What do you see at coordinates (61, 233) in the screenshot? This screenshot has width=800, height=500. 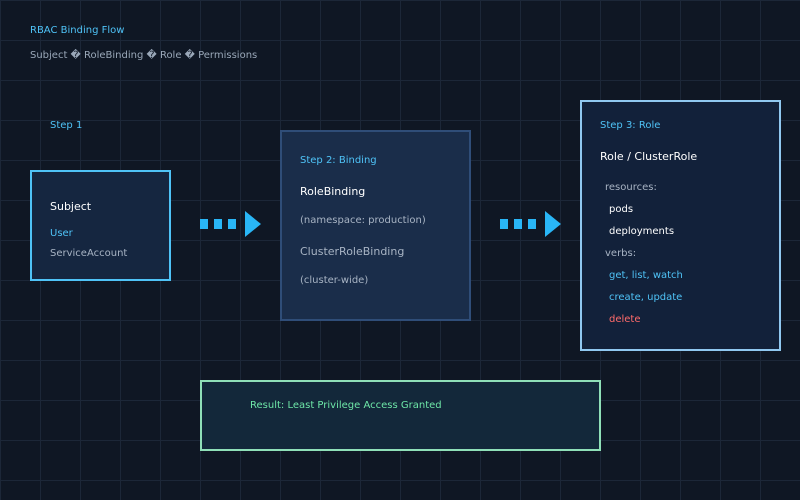 I see `subject-kind-user: User` at bounding box center [61, 233].